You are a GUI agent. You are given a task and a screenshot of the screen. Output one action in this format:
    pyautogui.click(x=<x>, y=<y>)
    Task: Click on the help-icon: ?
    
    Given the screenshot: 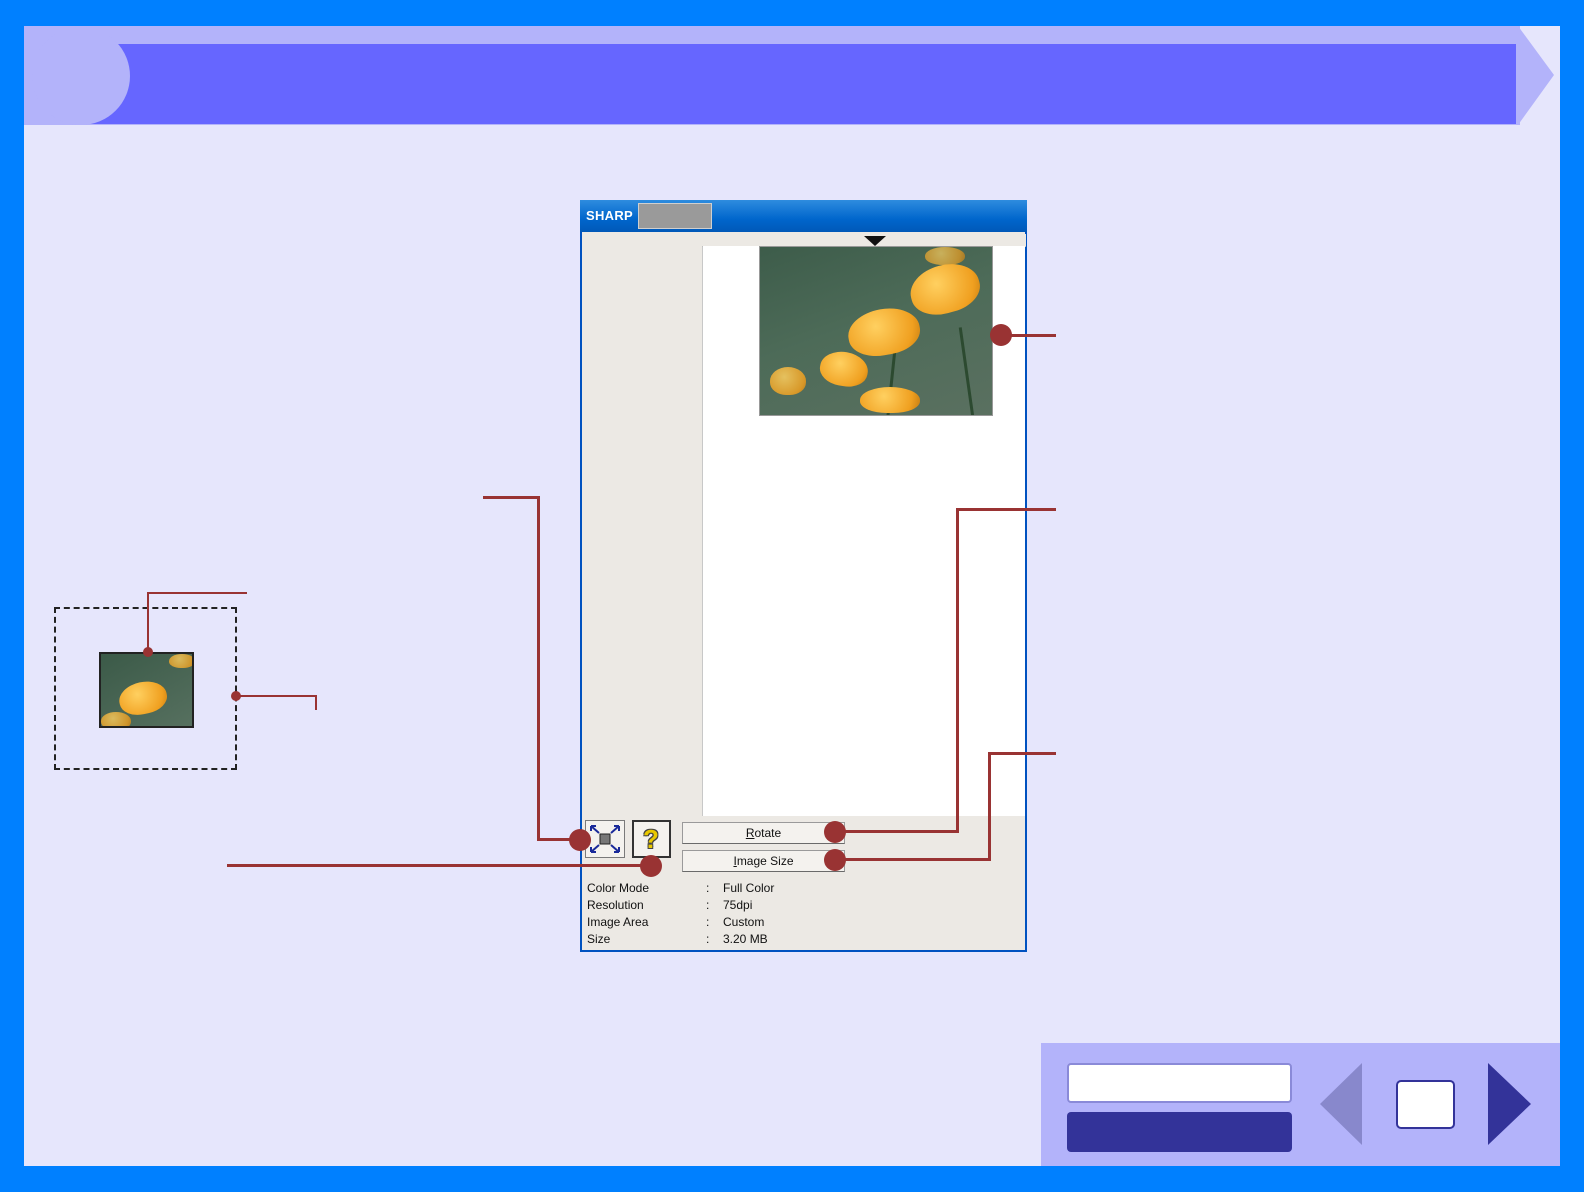 What is the action you would take?
    pyautogui.click(x=651, y=839)
    